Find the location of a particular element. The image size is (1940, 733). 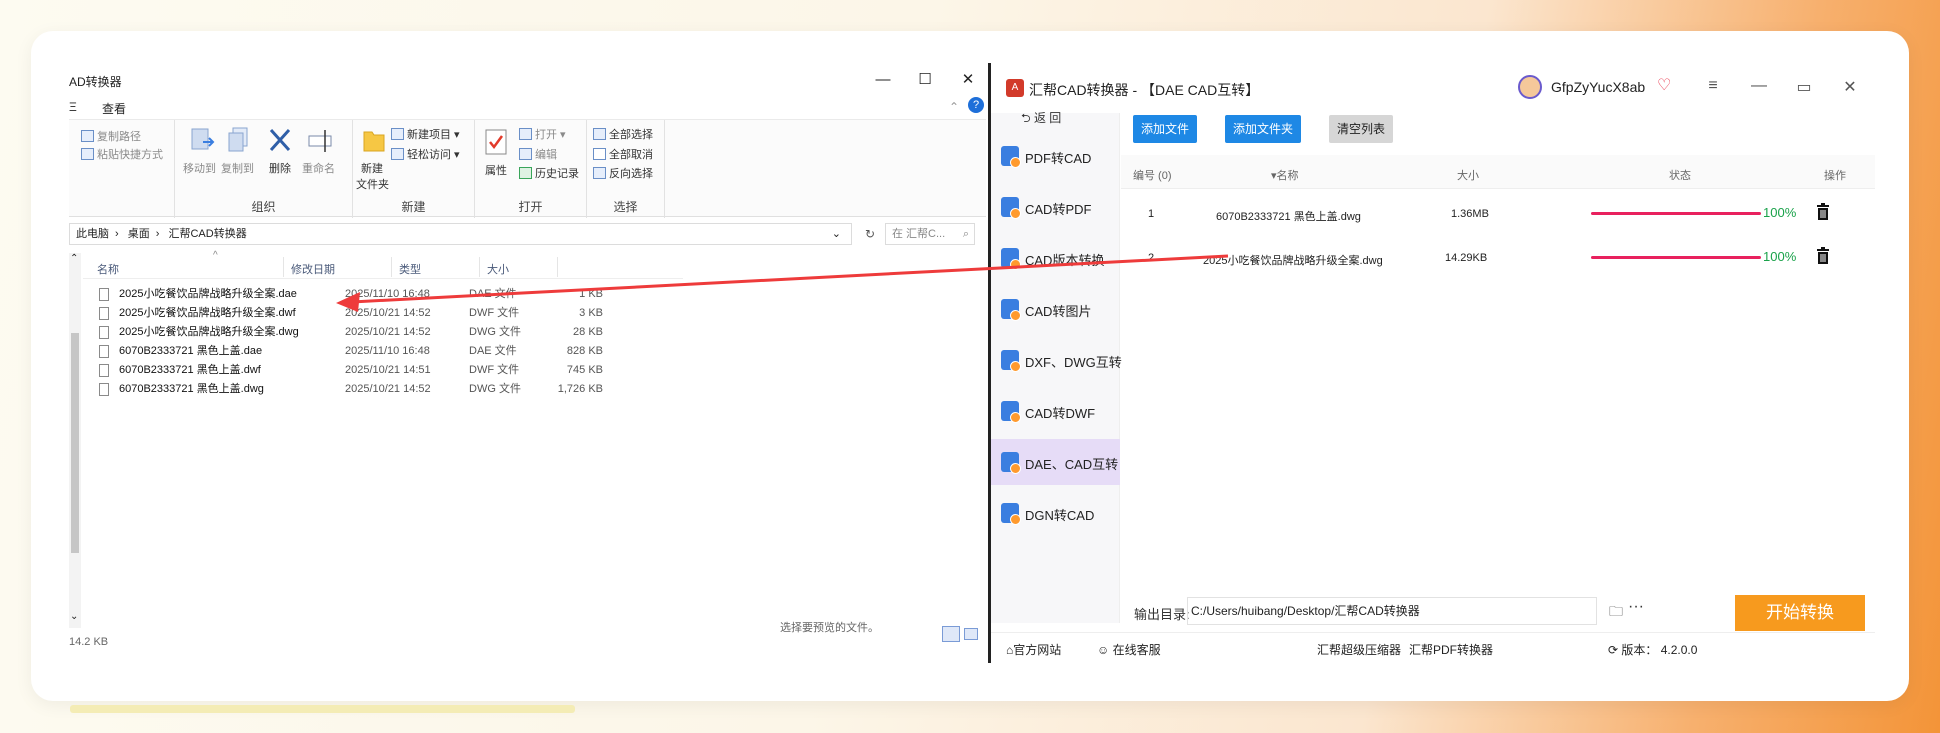

breadcrumb-this-pc: 此电脑 is located at coordinates (92, 234).